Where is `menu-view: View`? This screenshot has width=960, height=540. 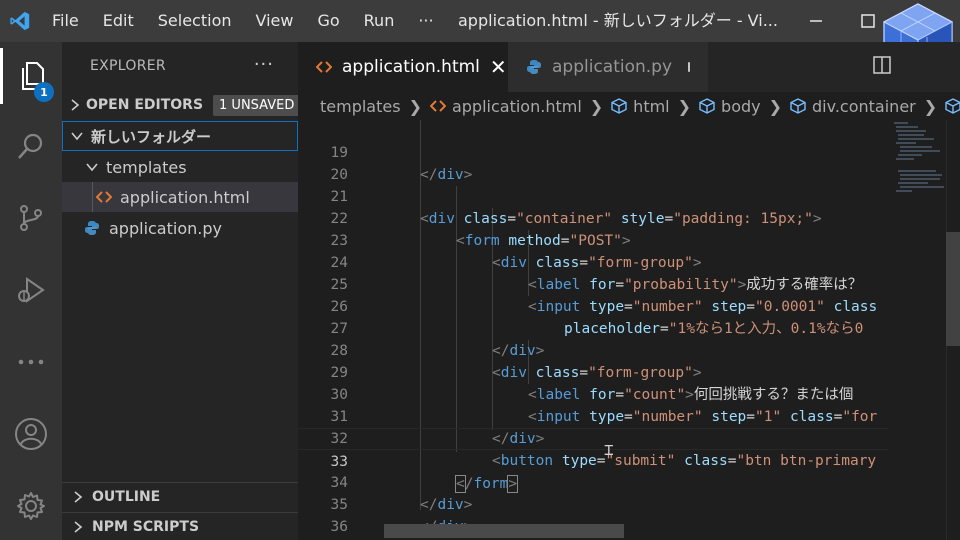 menu-view: View is located at coordinates (275, 21).